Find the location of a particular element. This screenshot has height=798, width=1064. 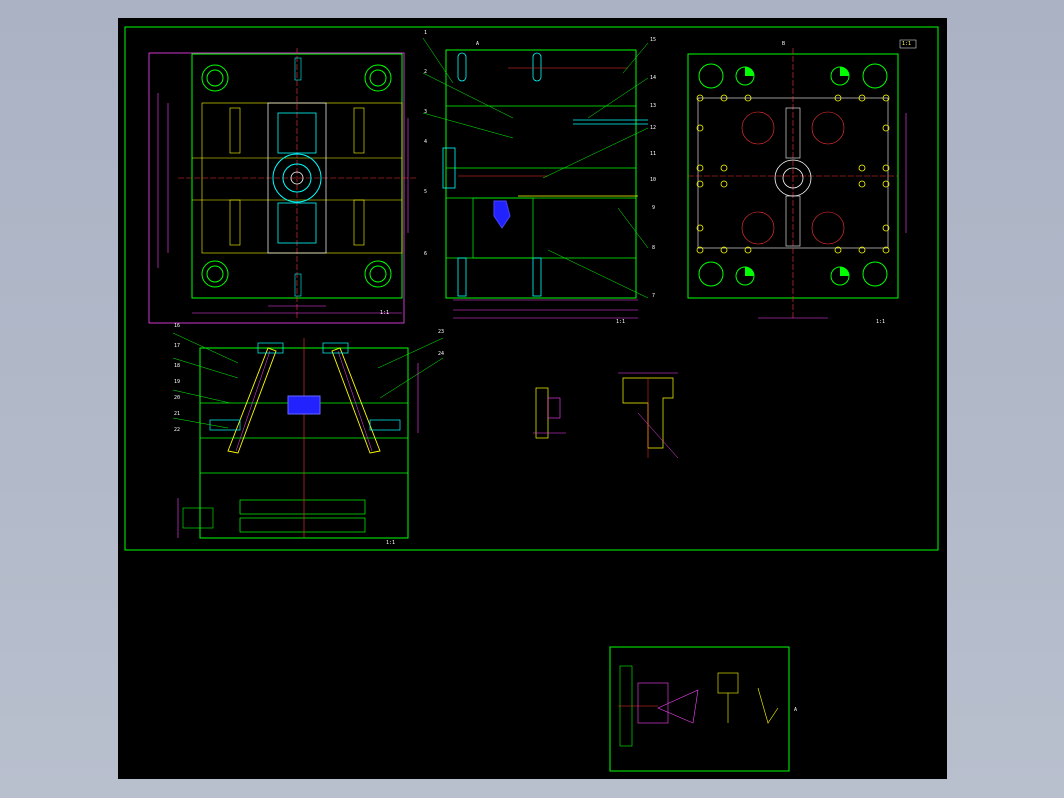

balloon-24: 24 is located at coordinates (441, 354).